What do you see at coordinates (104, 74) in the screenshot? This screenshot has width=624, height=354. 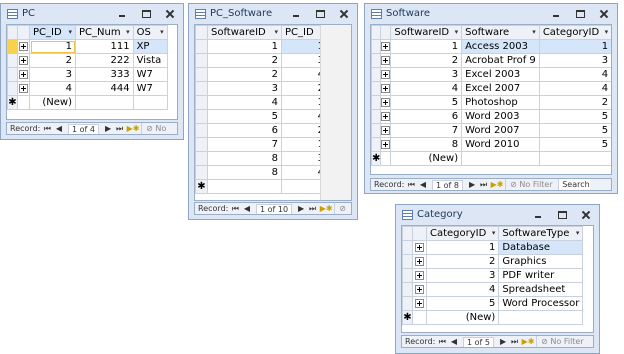 I see `cell-pc-num: 333` at bounding box center [104, 74].